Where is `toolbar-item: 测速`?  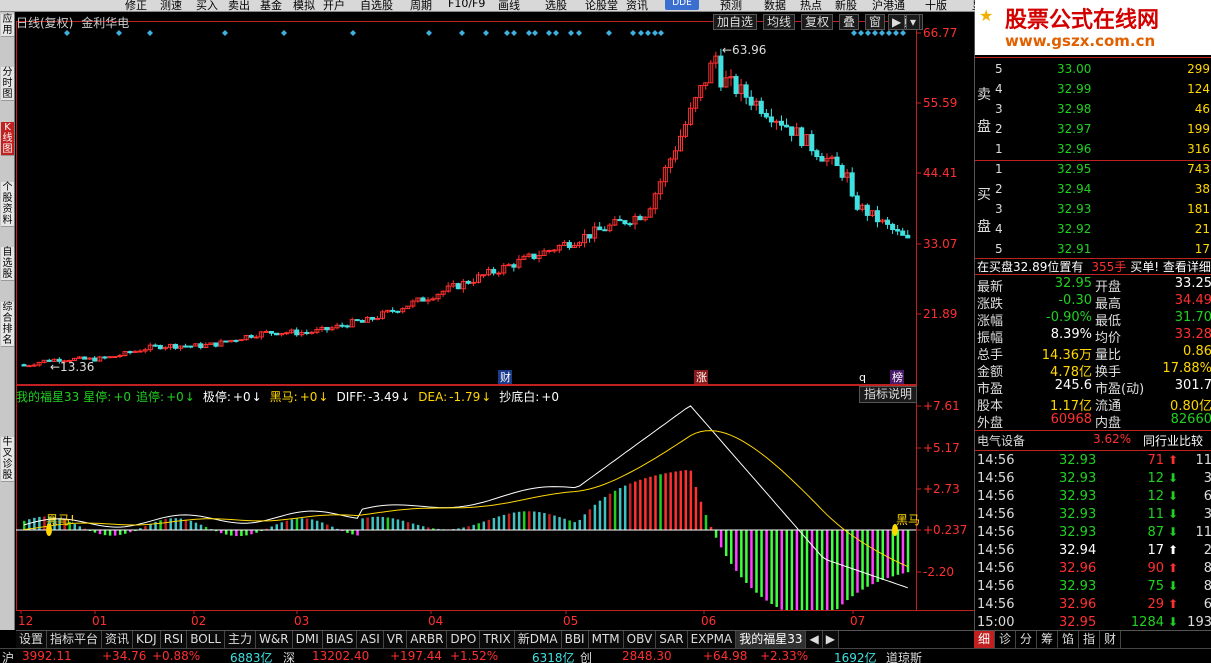 toolbar-item: 测速 is located at coordinates (171, 5).